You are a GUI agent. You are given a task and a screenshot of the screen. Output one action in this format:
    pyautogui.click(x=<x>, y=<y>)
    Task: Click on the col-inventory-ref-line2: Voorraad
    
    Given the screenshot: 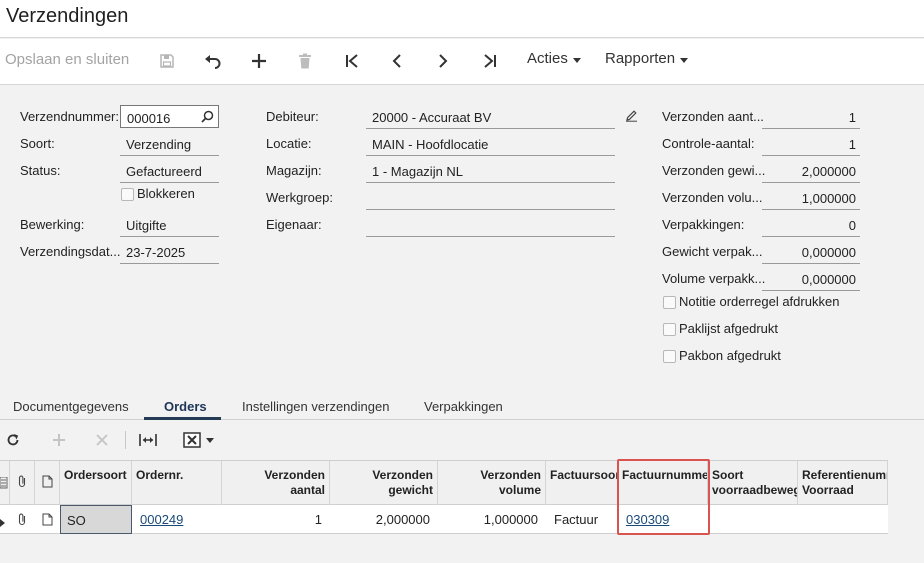 What is the action you would take?
    pyautogui.click(x=828, y=490)
    